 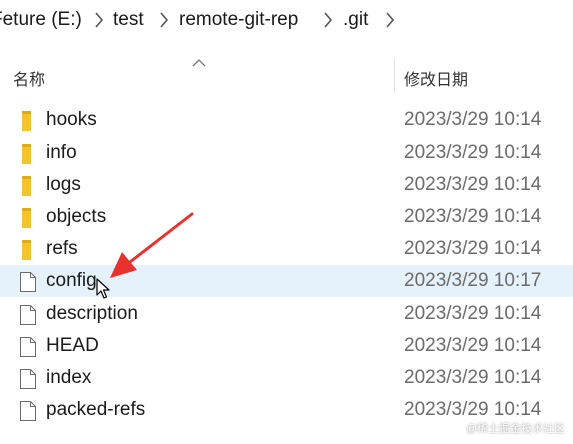 What do you see at coordinates (103, 291) in the screenshot?
I see `mouse-cursor-icon` at bounding box center [103, 291].